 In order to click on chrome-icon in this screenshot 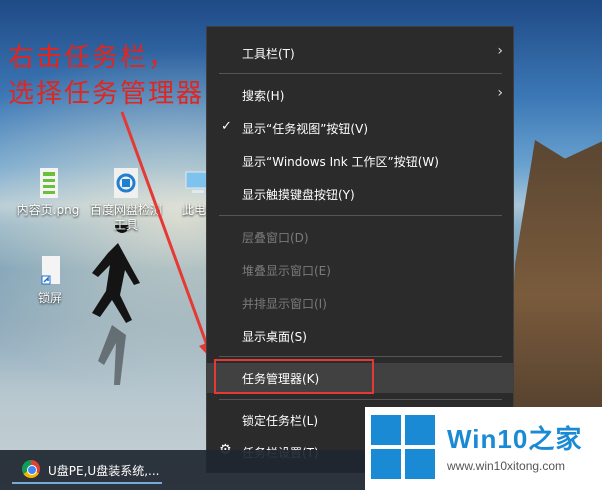, I will do `click(31, 469)`.